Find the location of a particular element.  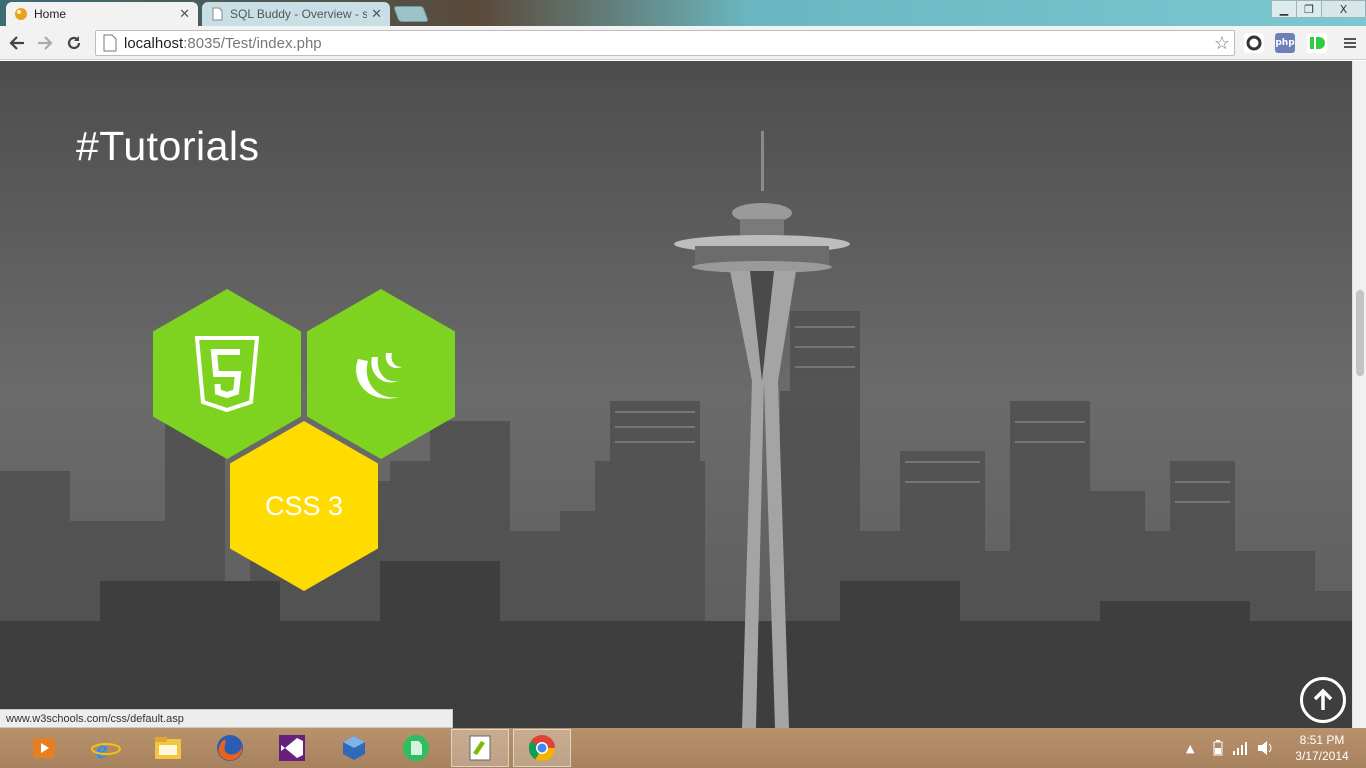

jquery-icon is located at coordinates (379, 376).